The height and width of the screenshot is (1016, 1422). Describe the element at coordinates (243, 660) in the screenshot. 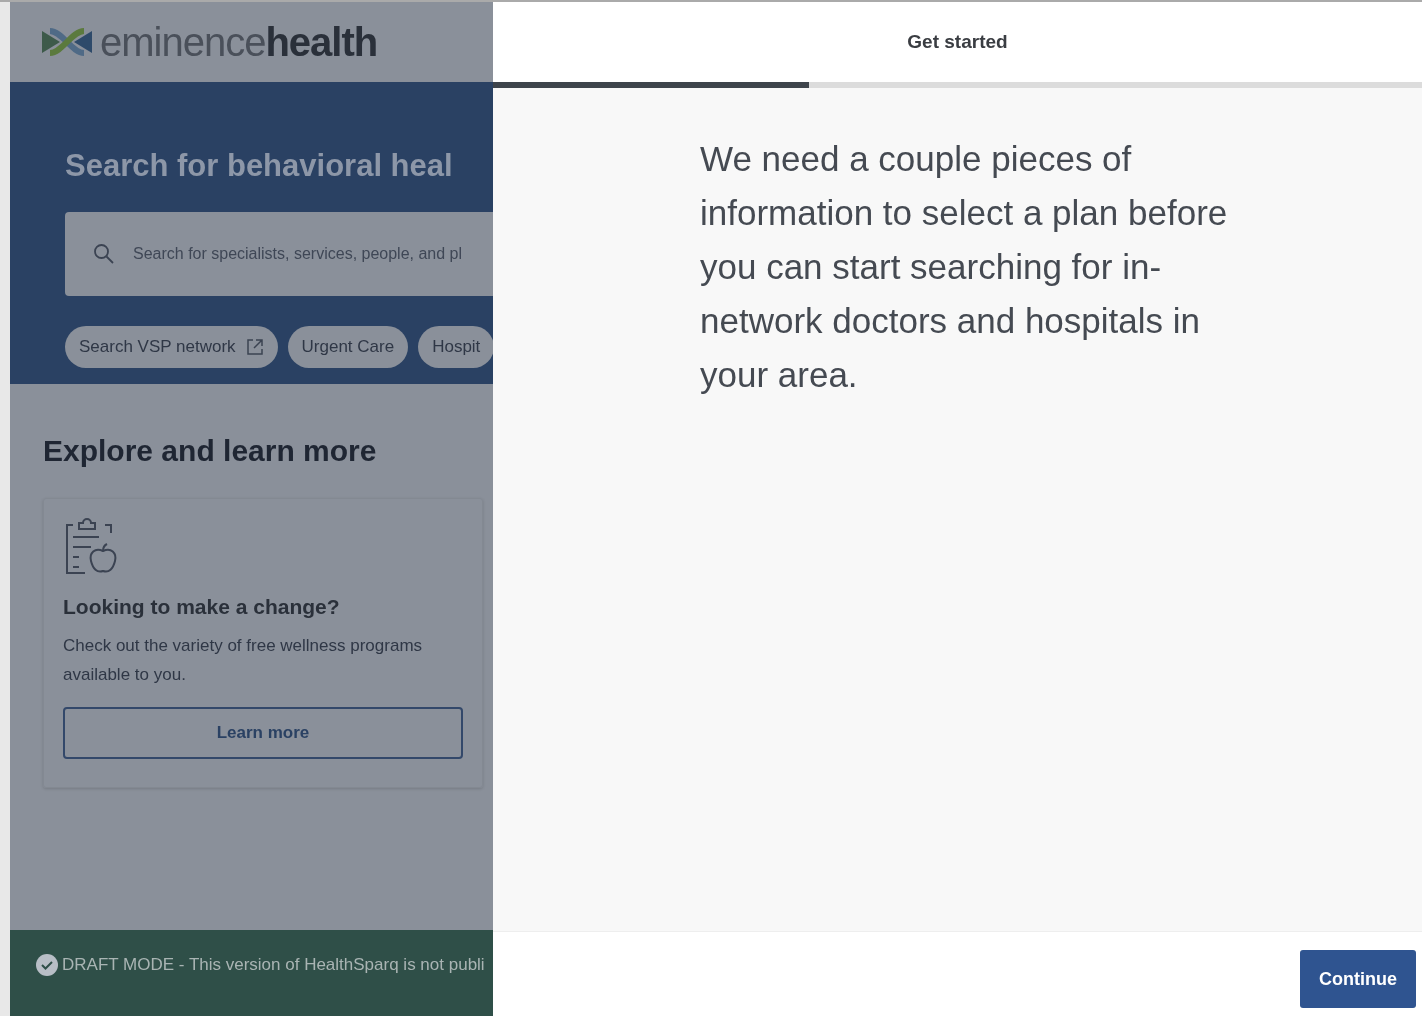

I see `card-description: Check out the variety of free wellness programs available to you.` at that location.